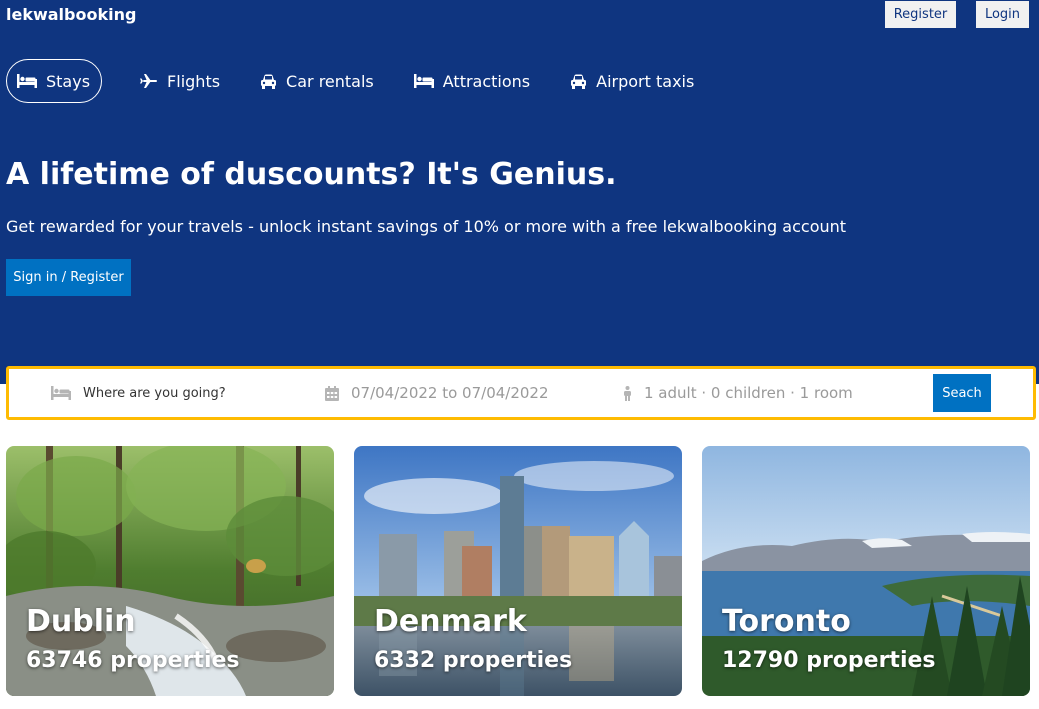 The width and height of the screenshot is (1039, 709). Describe the element at coordinates (473, 660) in the screenshot. I see `destination-properties: 6332 properties` at that location.